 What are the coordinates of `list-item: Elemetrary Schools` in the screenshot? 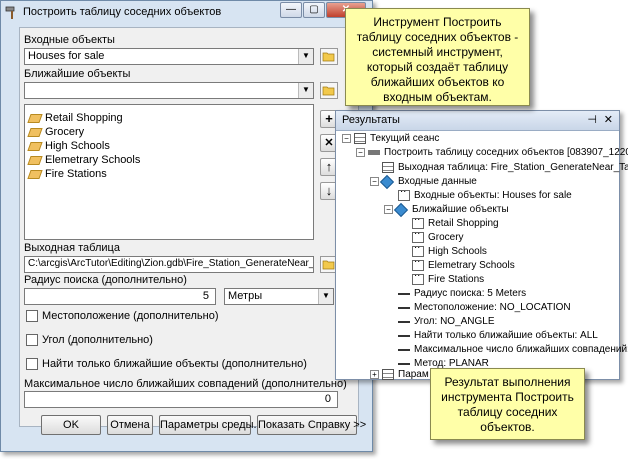 It's located at (170, 160).